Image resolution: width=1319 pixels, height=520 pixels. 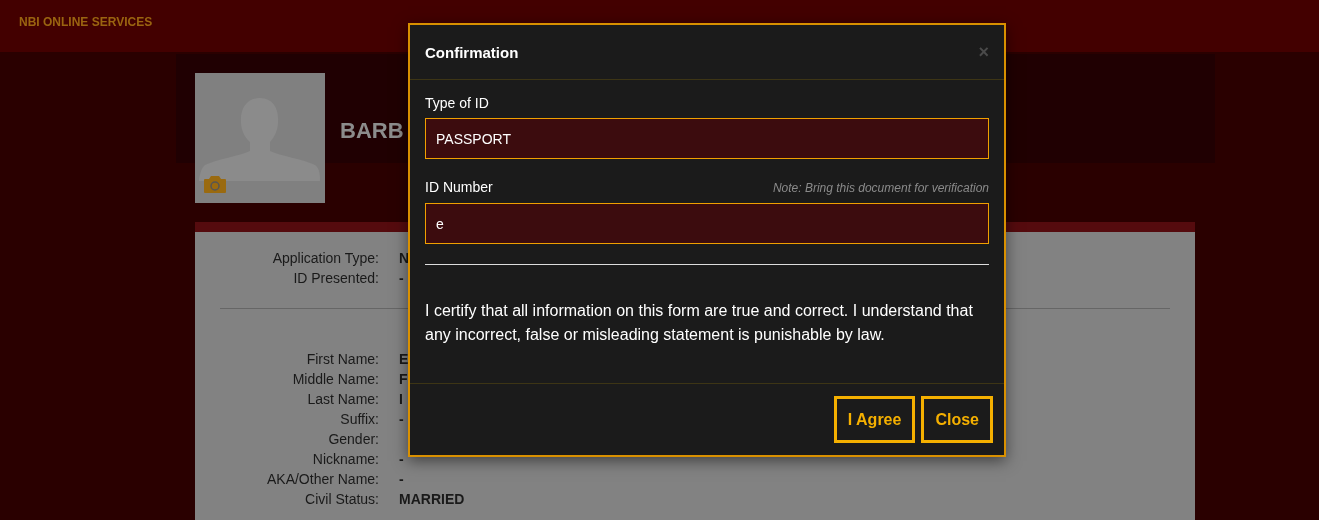 I want to click on applicant-name: BARB, so click(x=372, y=131).